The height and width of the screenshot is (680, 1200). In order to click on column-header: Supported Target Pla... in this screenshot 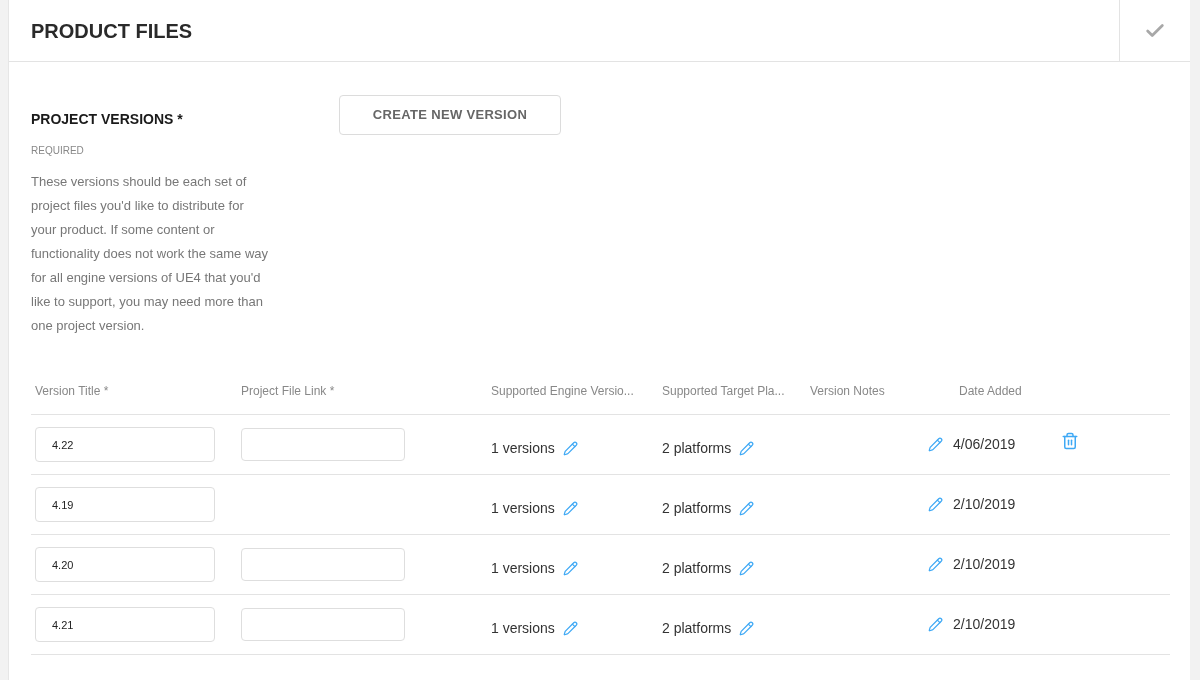, I will do `click(723, 391)`.